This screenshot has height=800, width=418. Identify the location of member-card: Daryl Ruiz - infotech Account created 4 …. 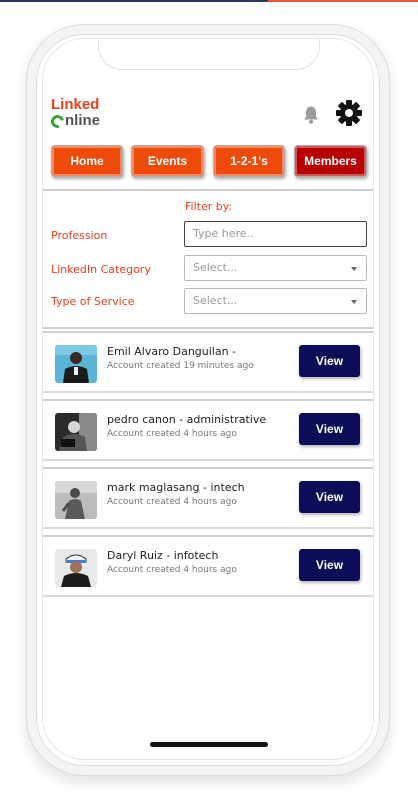
(208, 566).